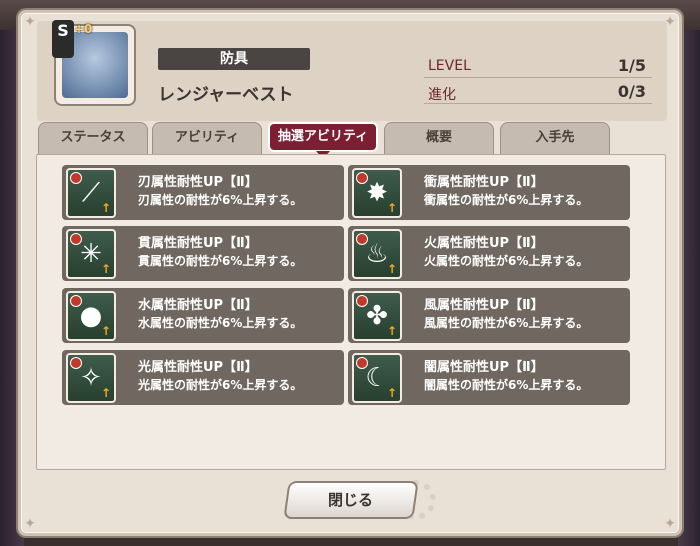  I want to click on stat-value: 0/3, so click(631, 91).